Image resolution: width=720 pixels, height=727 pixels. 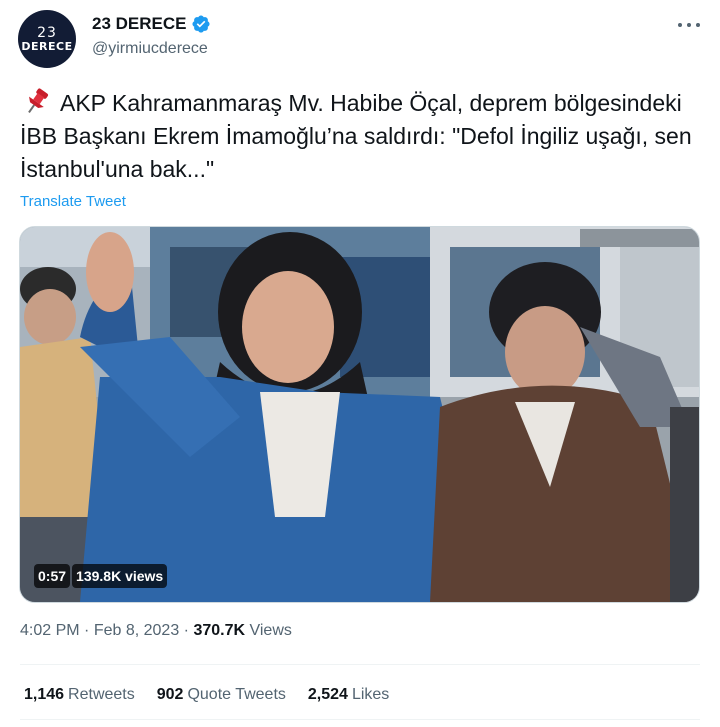 I want to click on video-badges: 0:57 139.8K views, so click(x=101, y=576).